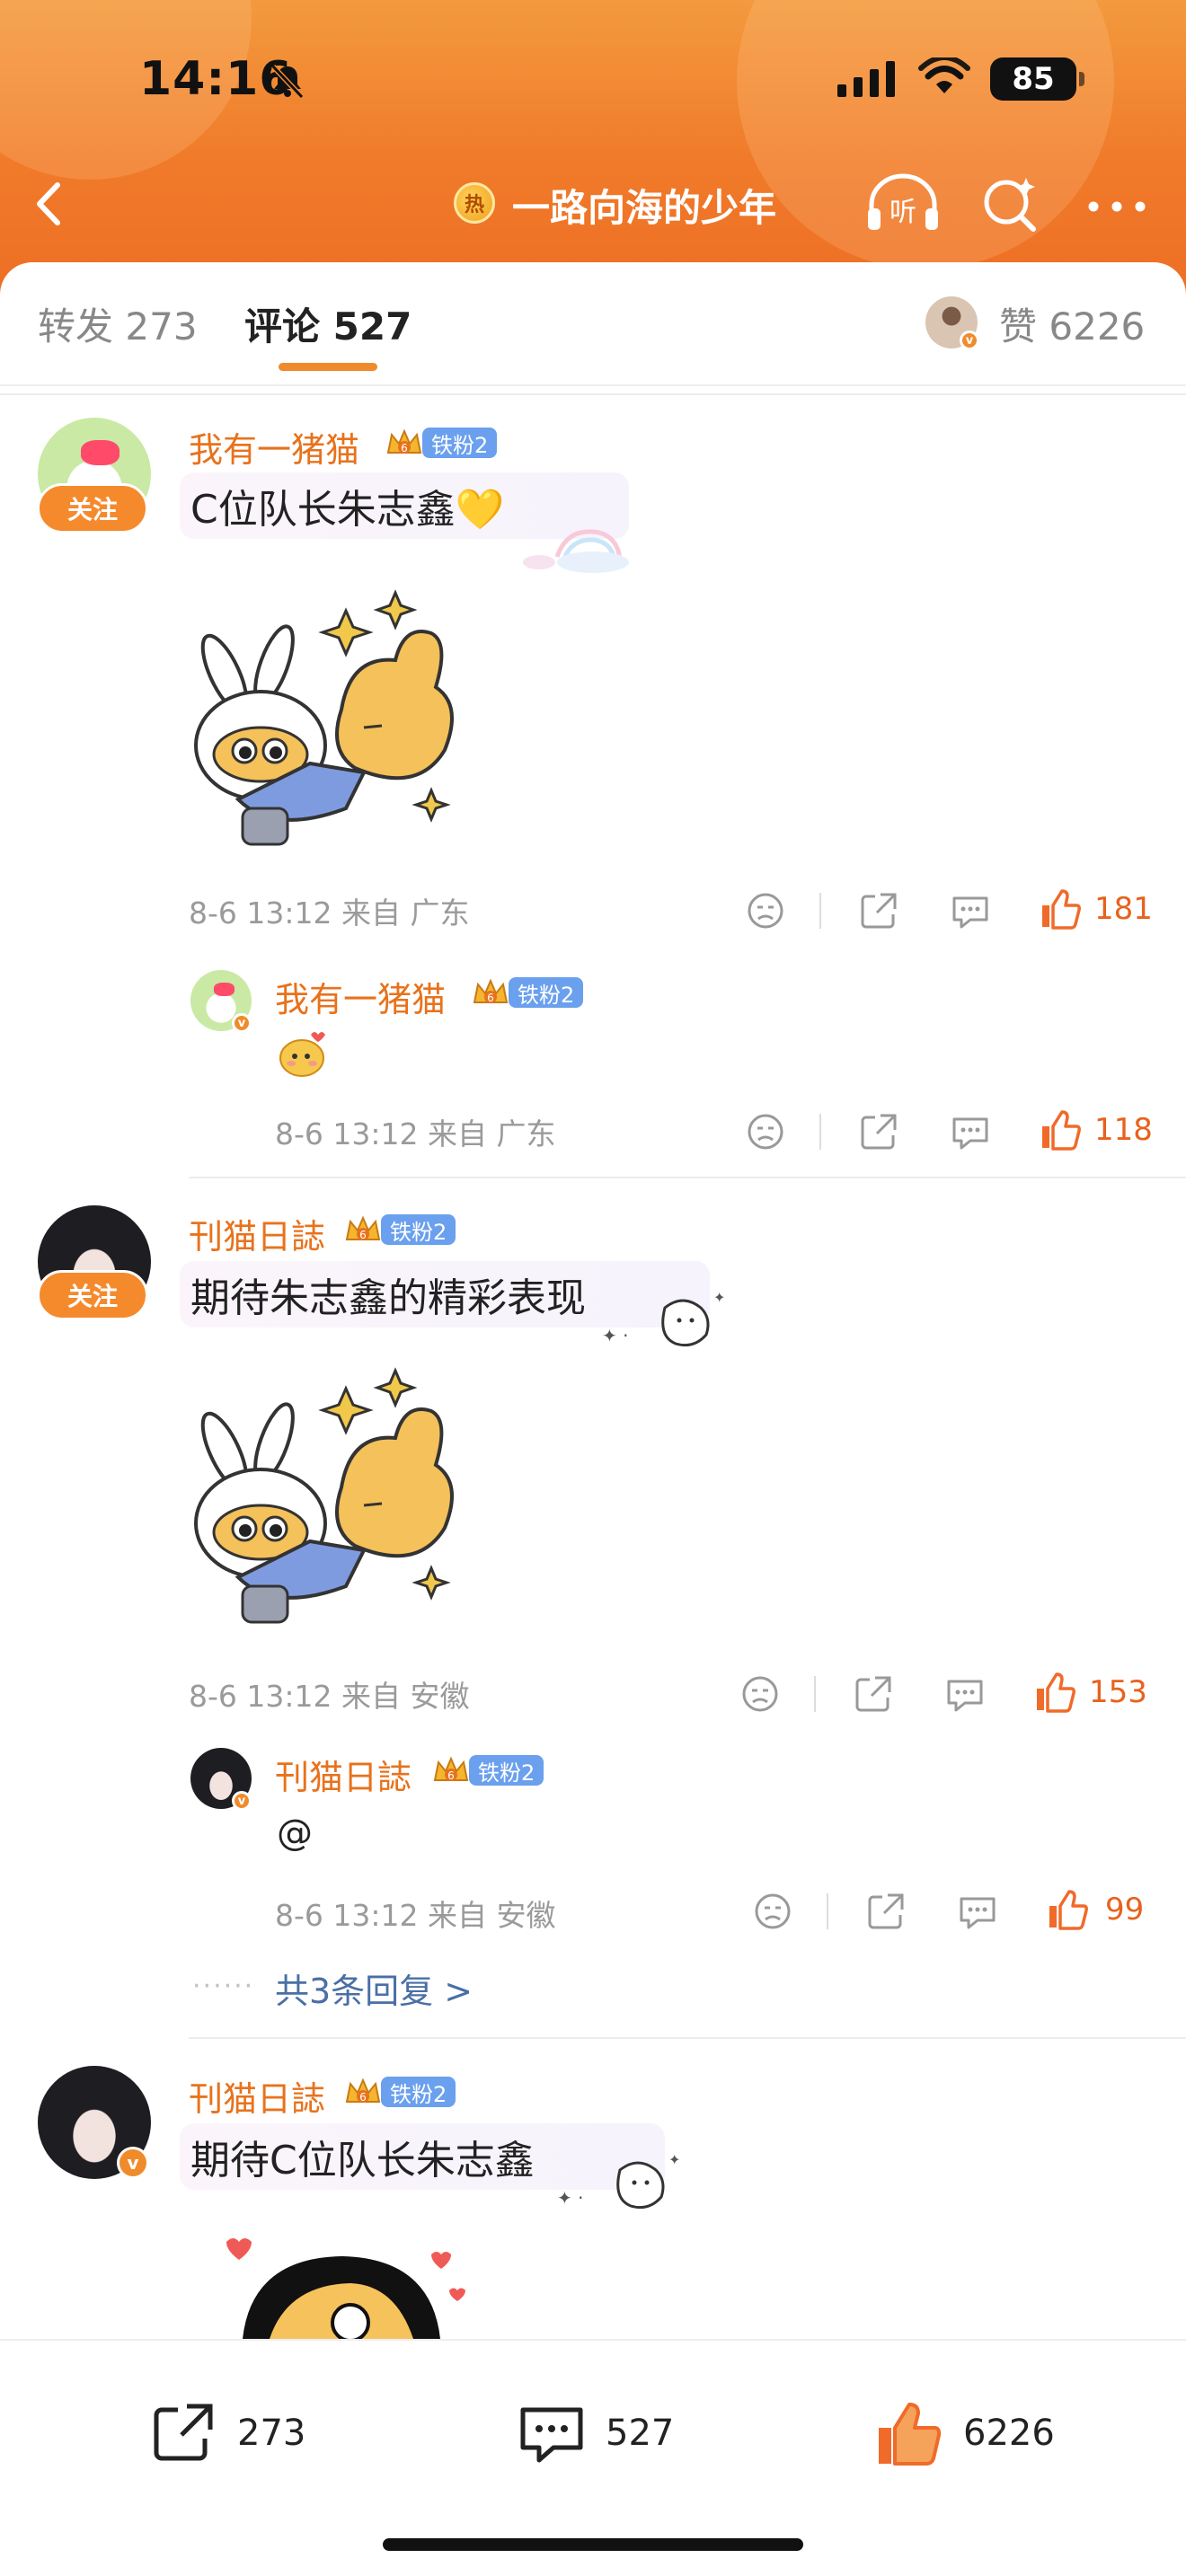 The height and width of the screenshot is (2576, 1186). I want to click on nav-bar: 热 一路向海的少年 听, so click(593, 202).